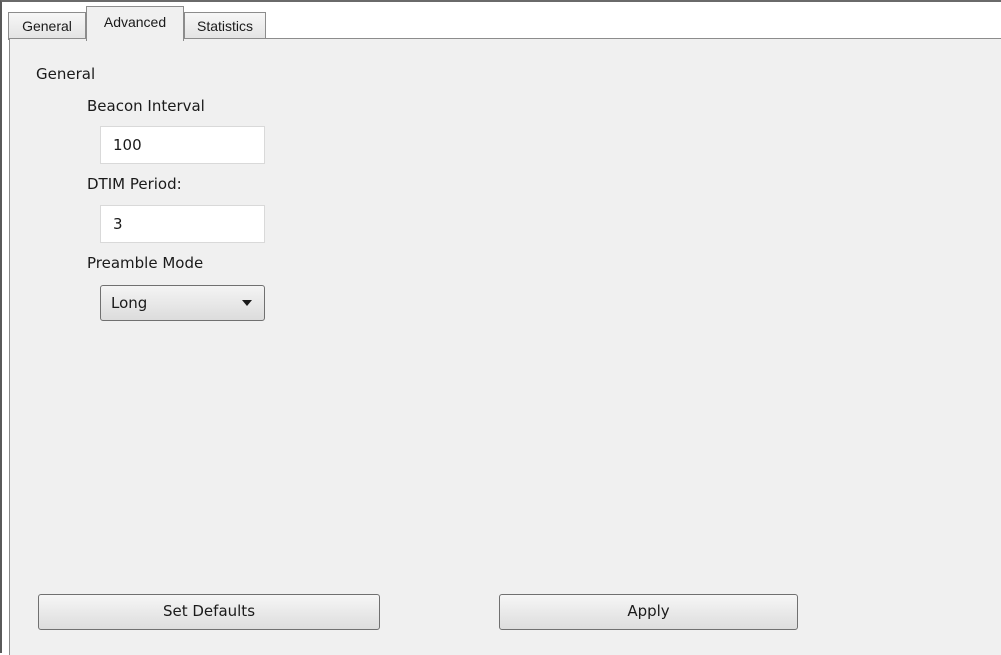 This screenshot has height=655, width=1001. Describe the element at coordinates (247, 303) in the screenshot. I see `chevron-down-icon` at that location.